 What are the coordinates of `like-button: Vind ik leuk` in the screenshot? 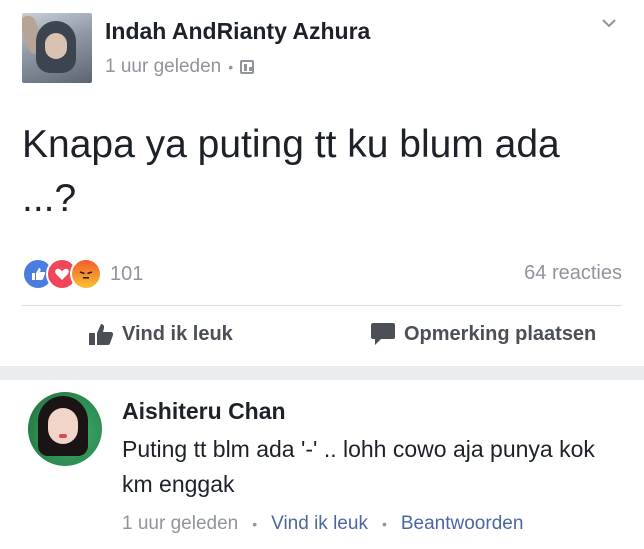 It's located at (160, 334).